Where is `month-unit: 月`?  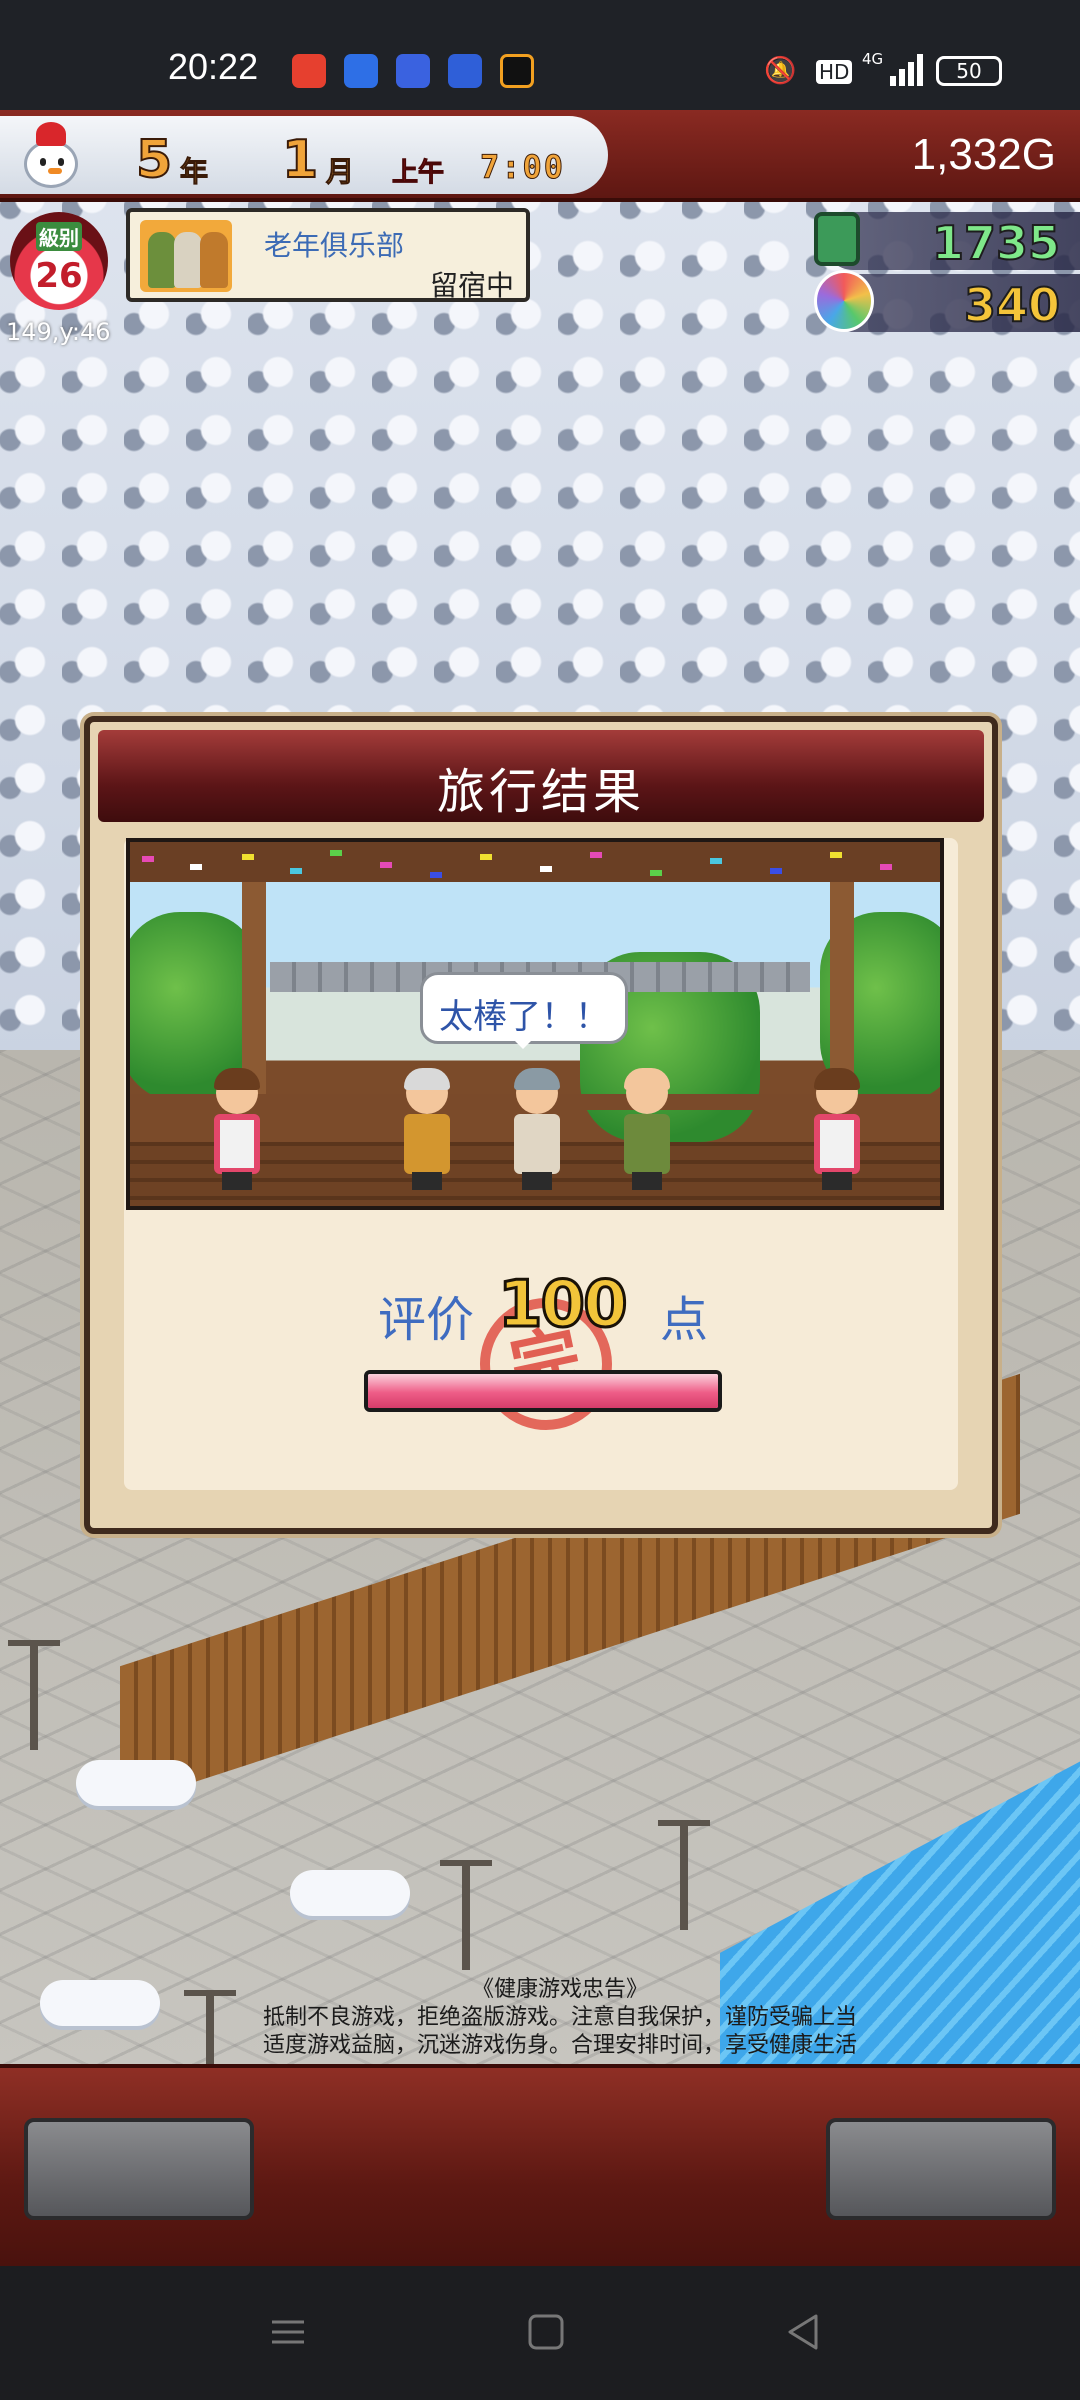
month-unit: 月 is located at coordinates (340, 172).